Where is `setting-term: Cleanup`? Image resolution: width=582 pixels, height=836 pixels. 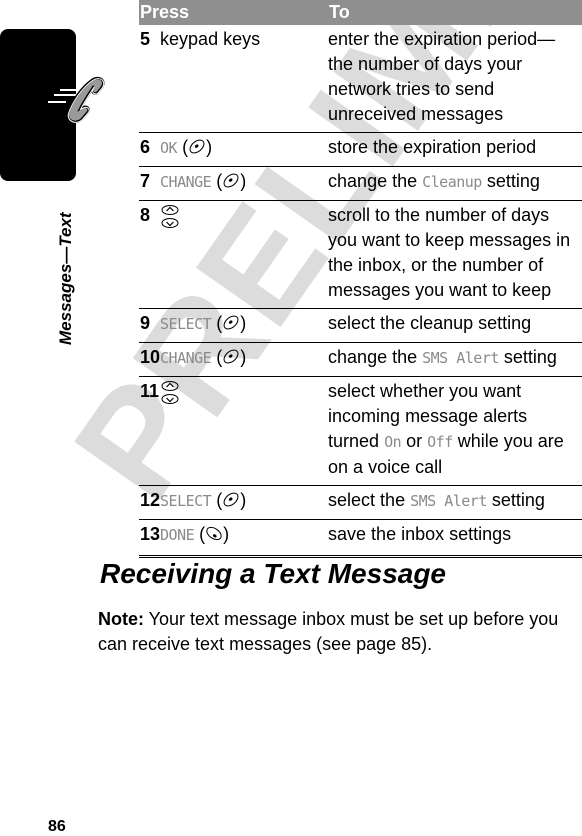
setting-term: Cleanup is located at coordinates (452, 182).